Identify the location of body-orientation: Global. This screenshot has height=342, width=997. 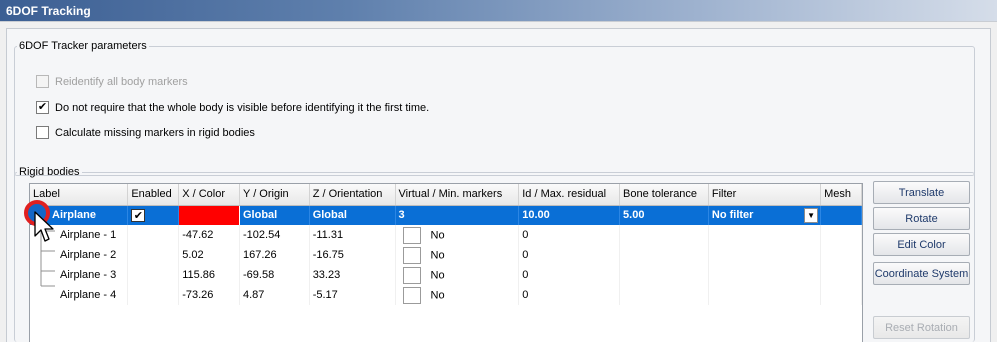
(352, 215).